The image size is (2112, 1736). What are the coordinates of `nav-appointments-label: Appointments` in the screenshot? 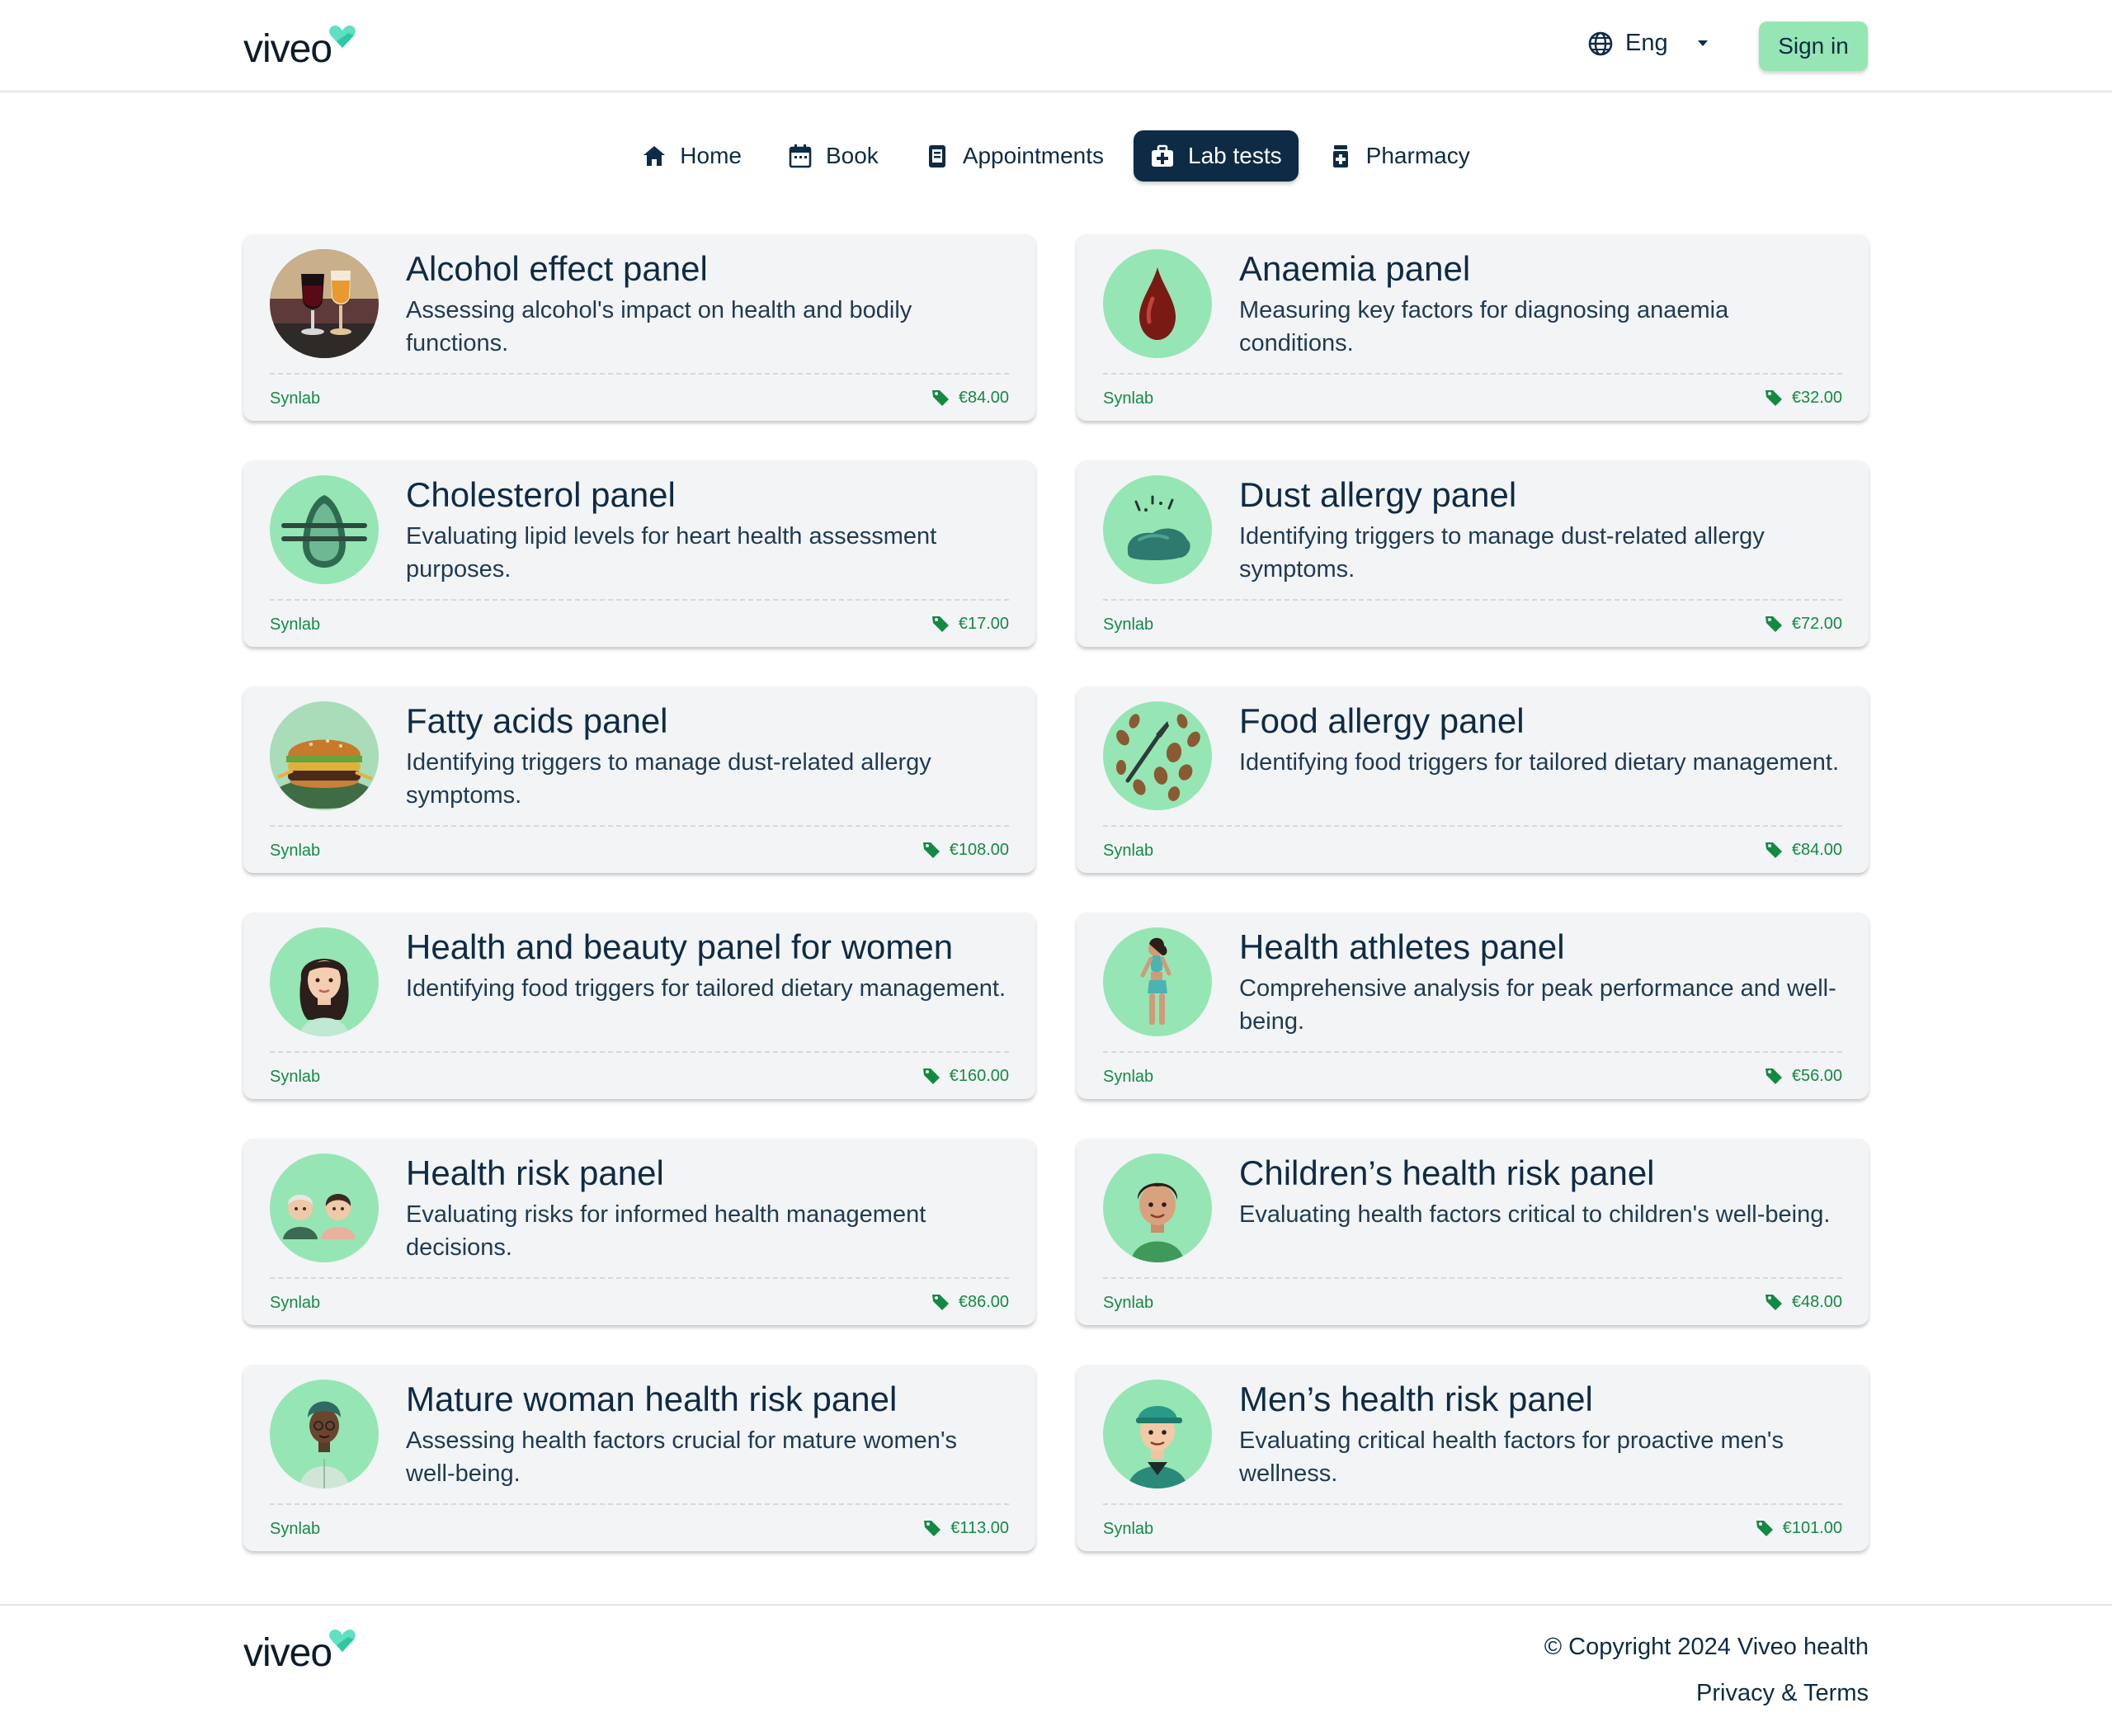 It's located at (1033, 155).